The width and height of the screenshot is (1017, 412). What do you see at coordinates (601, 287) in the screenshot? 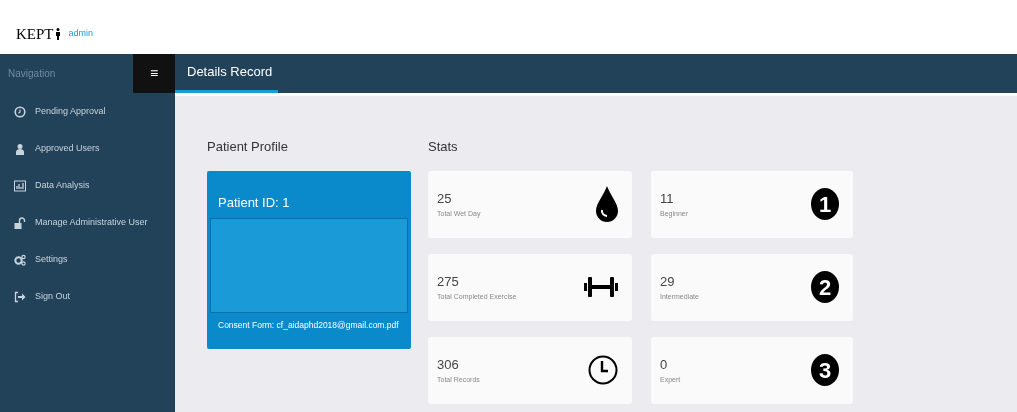
I see `dumbbell-icon` at bounding box center [601, 287].